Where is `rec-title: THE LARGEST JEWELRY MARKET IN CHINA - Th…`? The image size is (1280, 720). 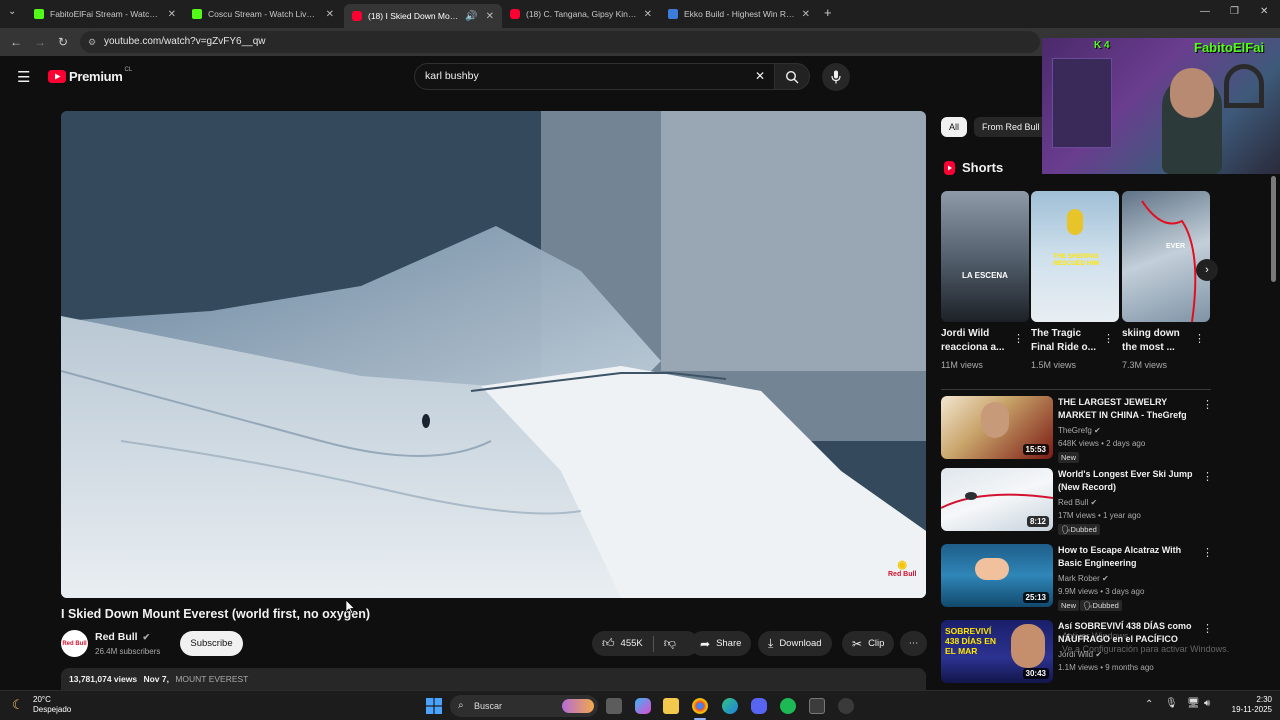
rec-title: THE LARGEST JEWELRY MARKET IN CHINA - Th… is located at coordinates (1128, 409).